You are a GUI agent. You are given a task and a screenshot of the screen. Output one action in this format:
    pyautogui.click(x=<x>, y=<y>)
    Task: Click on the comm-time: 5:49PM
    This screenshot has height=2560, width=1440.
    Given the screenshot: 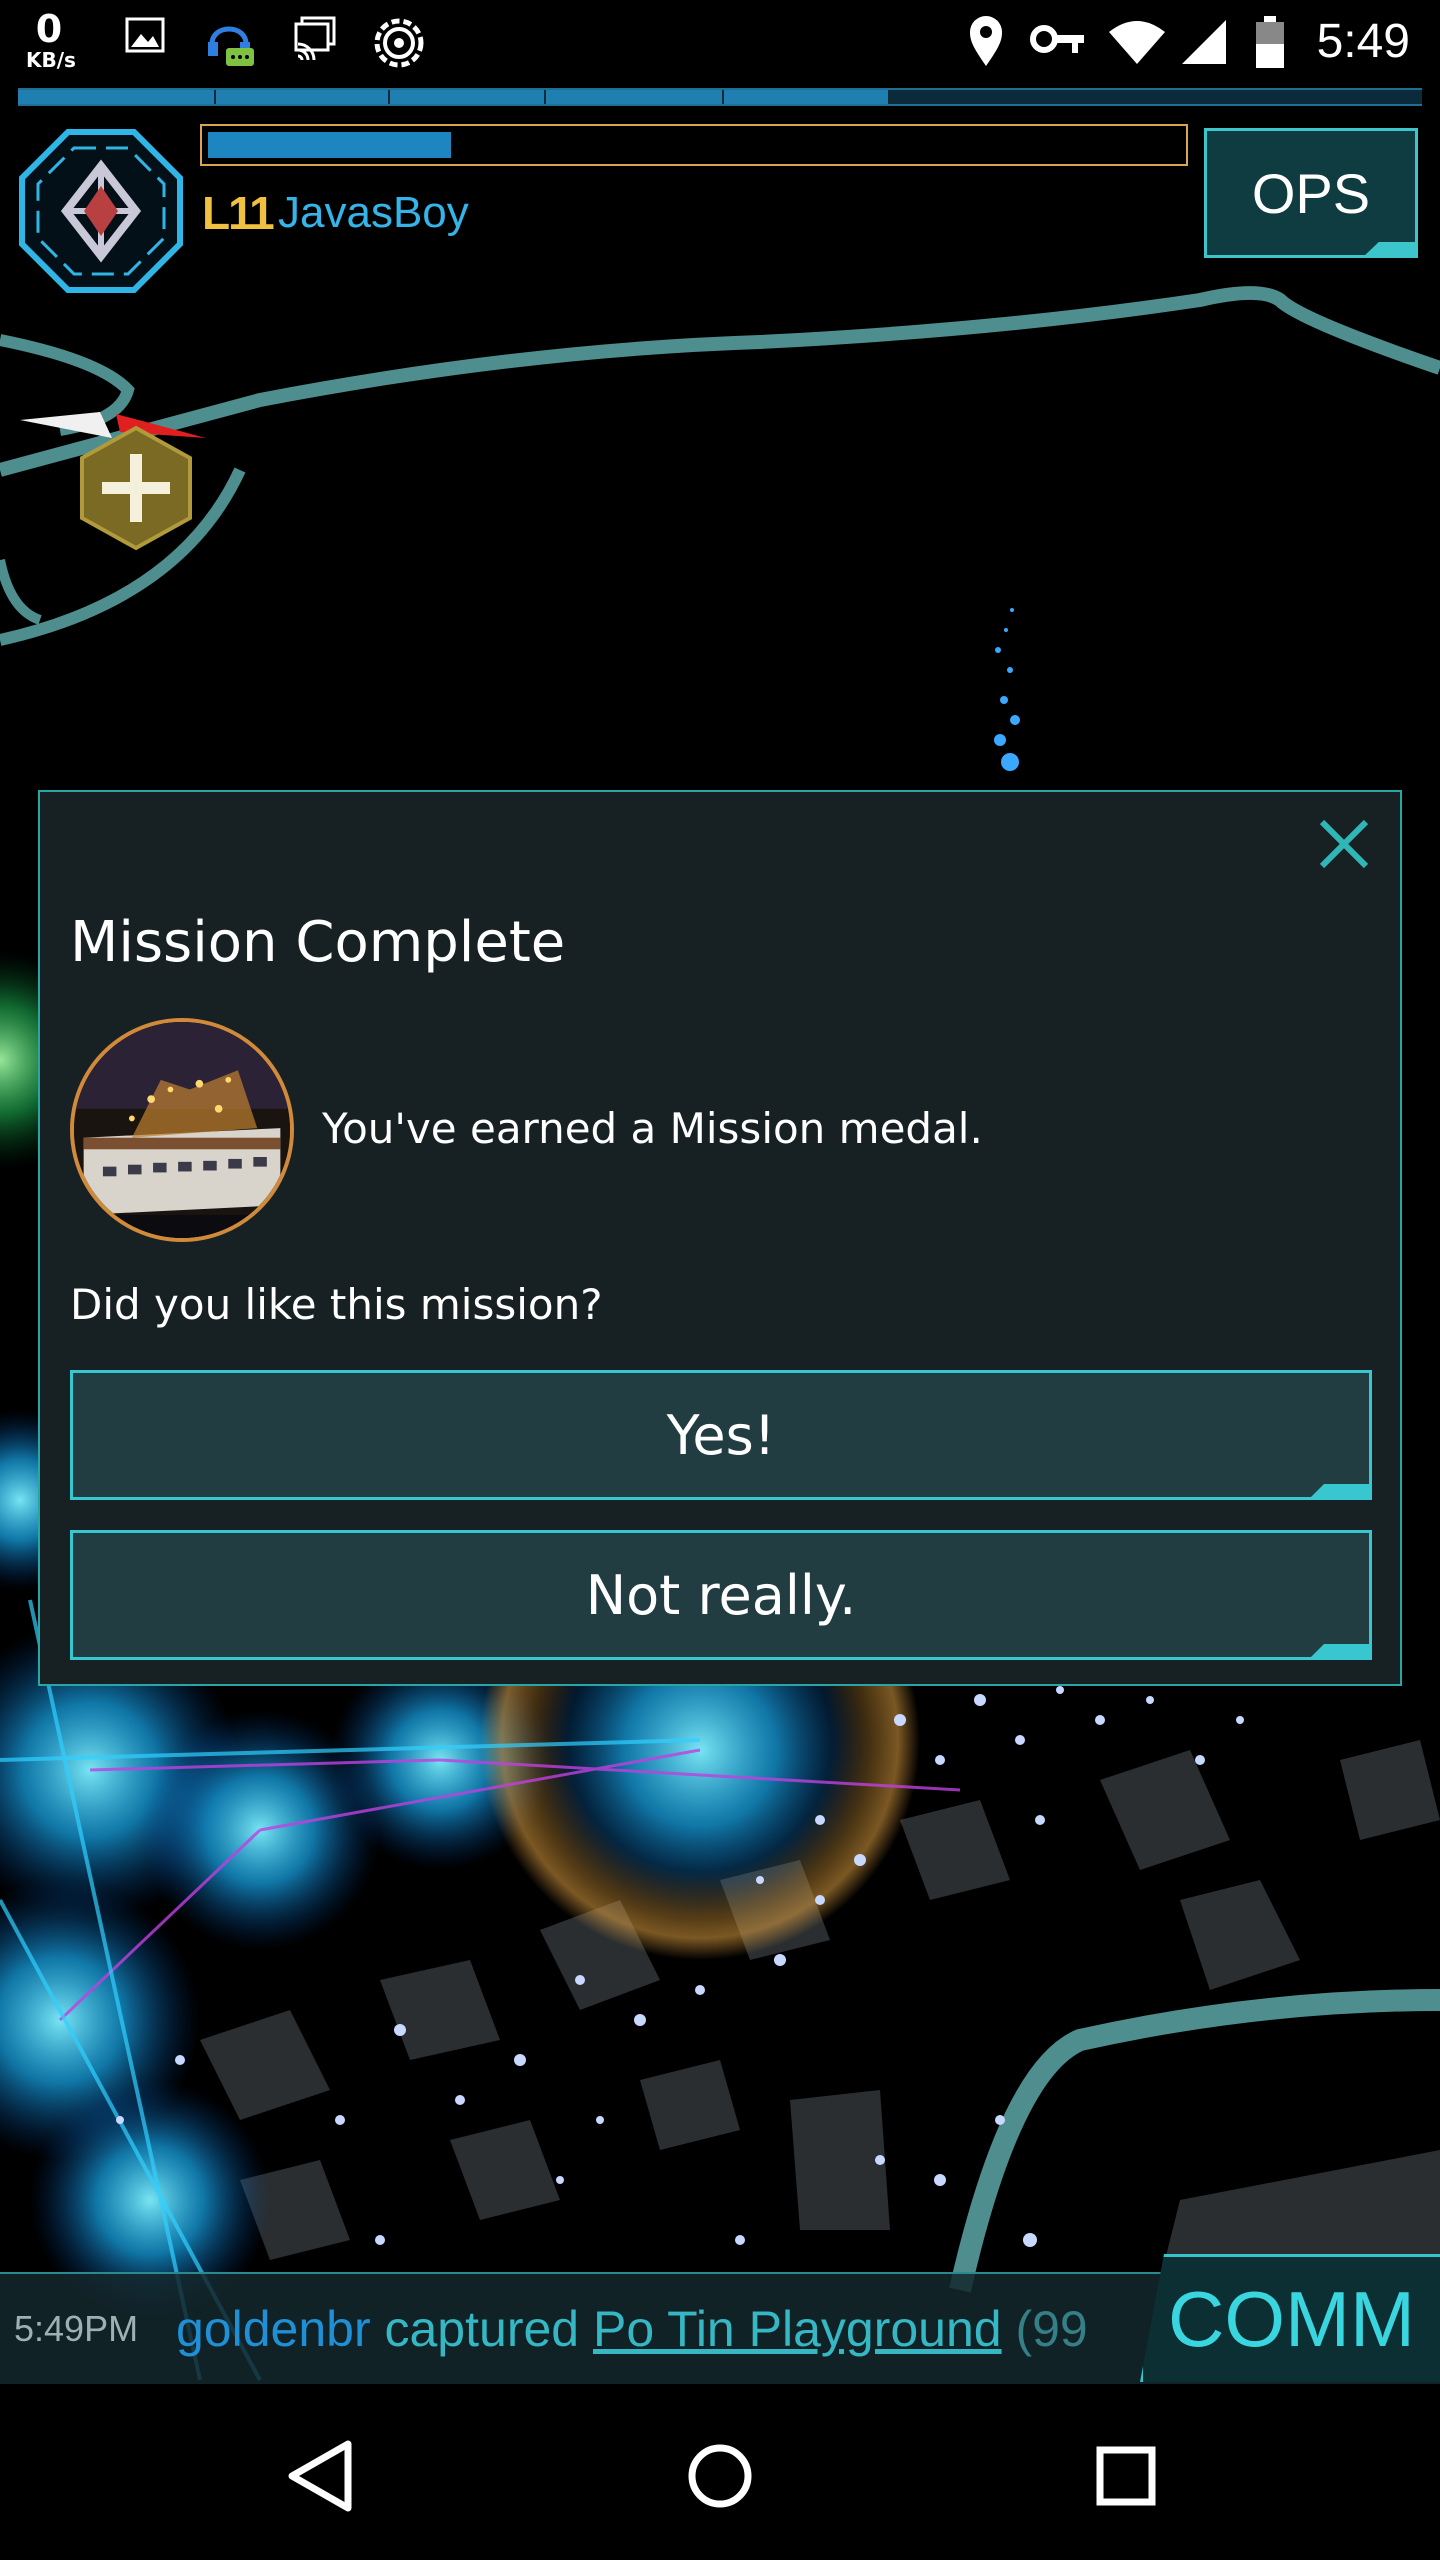 What is the action you would take?
    pyautogui.click(x=76, y=2328)
    